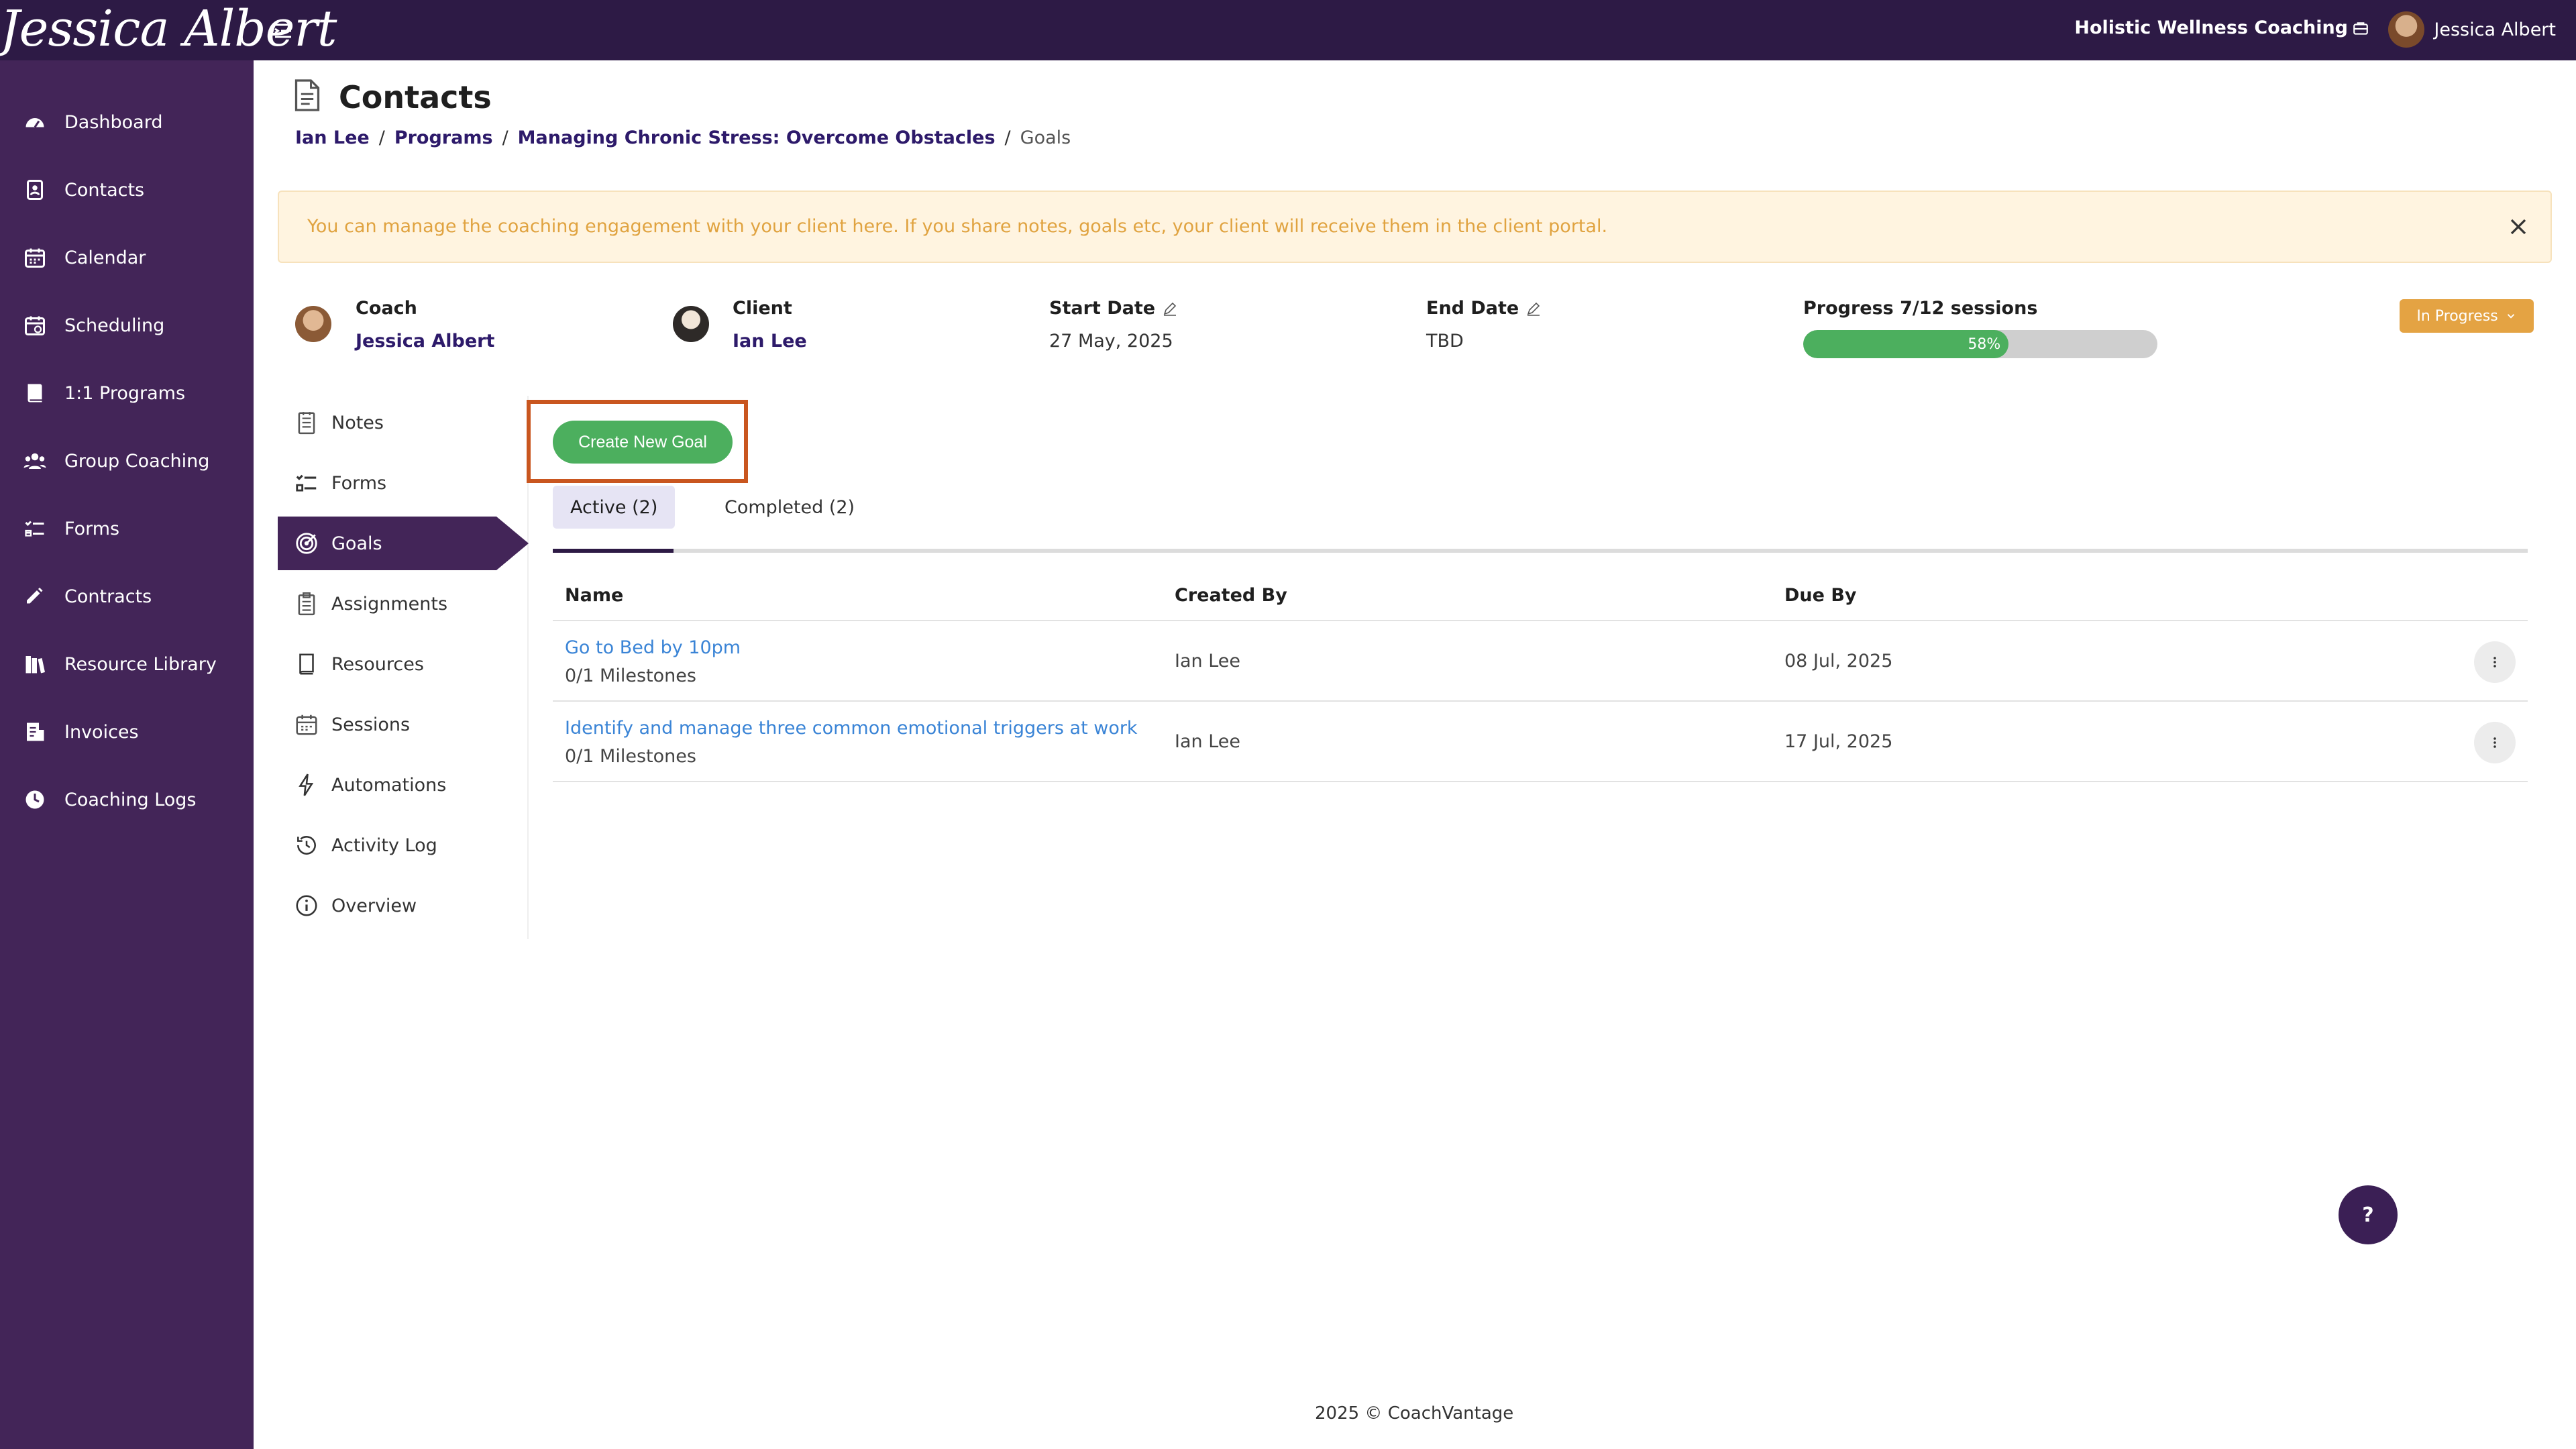 The width and height of the screenshot is (2576, 1449). What do you see at coordinates (105, 257) in the screenshot?
I see `sidebar-item-label: Calendar` at bounding box center [105, 257].